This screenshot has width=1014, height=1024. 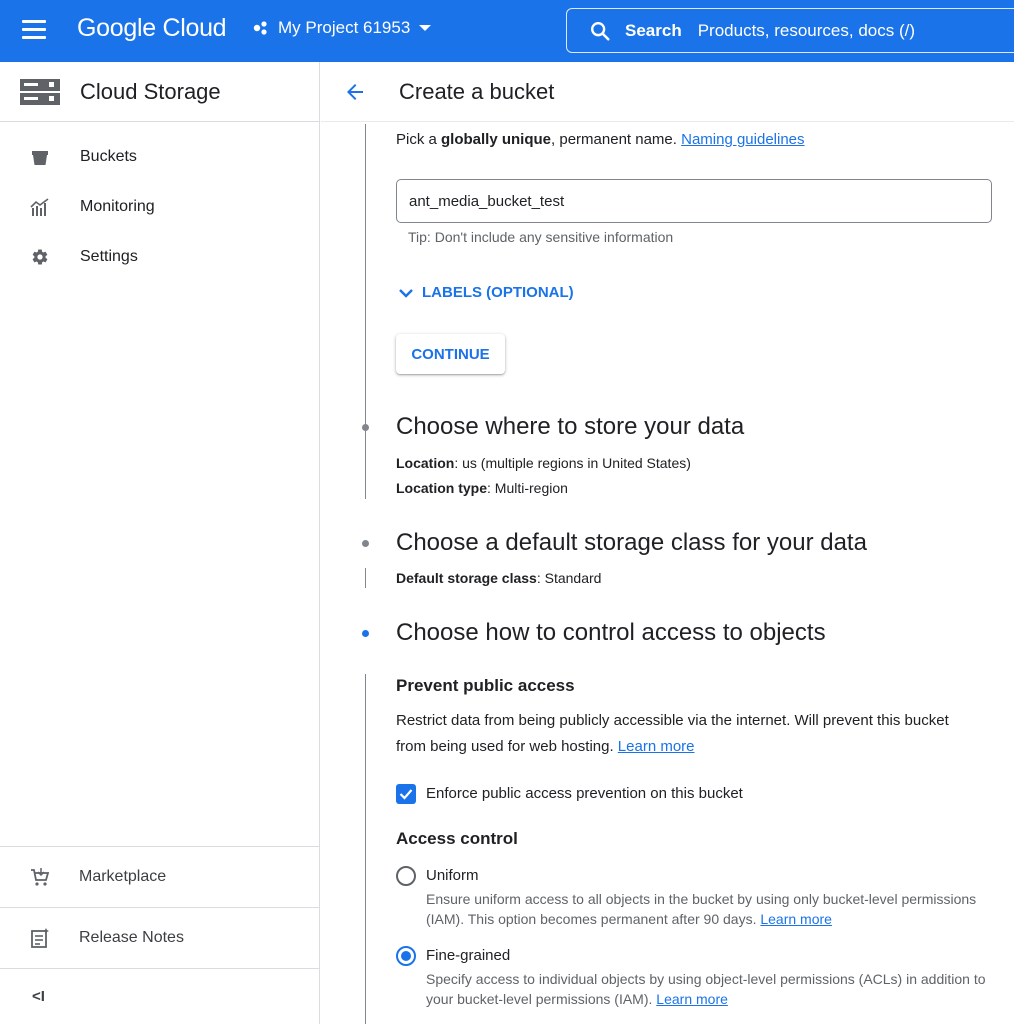 What do you see at coordinates (160, 996) in the screenshot?
I see `collapse-sidebar-button: <I` at bounding box center [160, 996].